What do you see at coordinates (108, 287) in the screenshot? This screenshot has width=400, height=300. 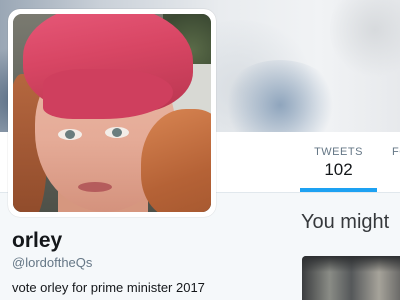 I see `profile-bio: vote orley for prime minister 2017` at bounding box center [108, 287].